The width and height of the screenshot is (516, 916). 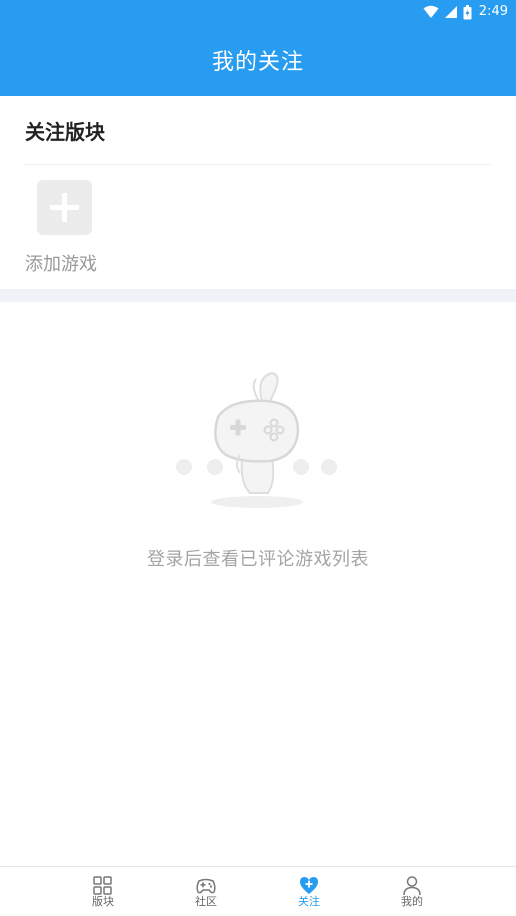 I want to click on nav-label: 我的, so click(x=412, y=901).